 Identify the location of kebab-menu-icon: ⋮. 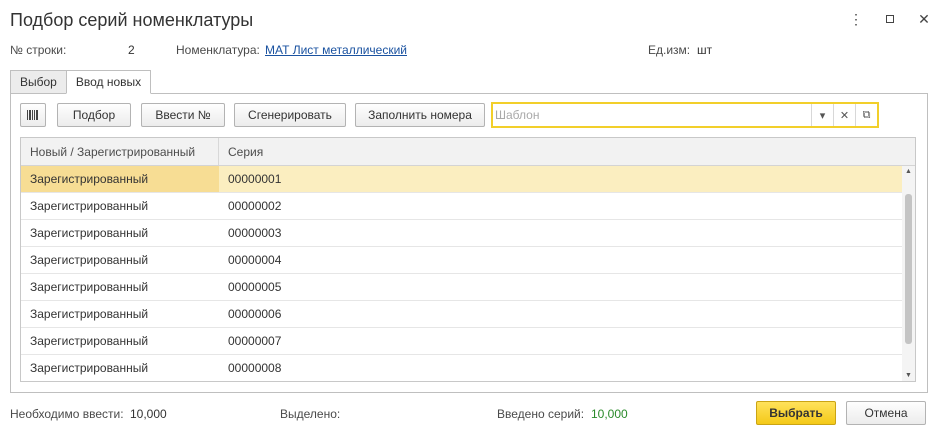
(856, 19).